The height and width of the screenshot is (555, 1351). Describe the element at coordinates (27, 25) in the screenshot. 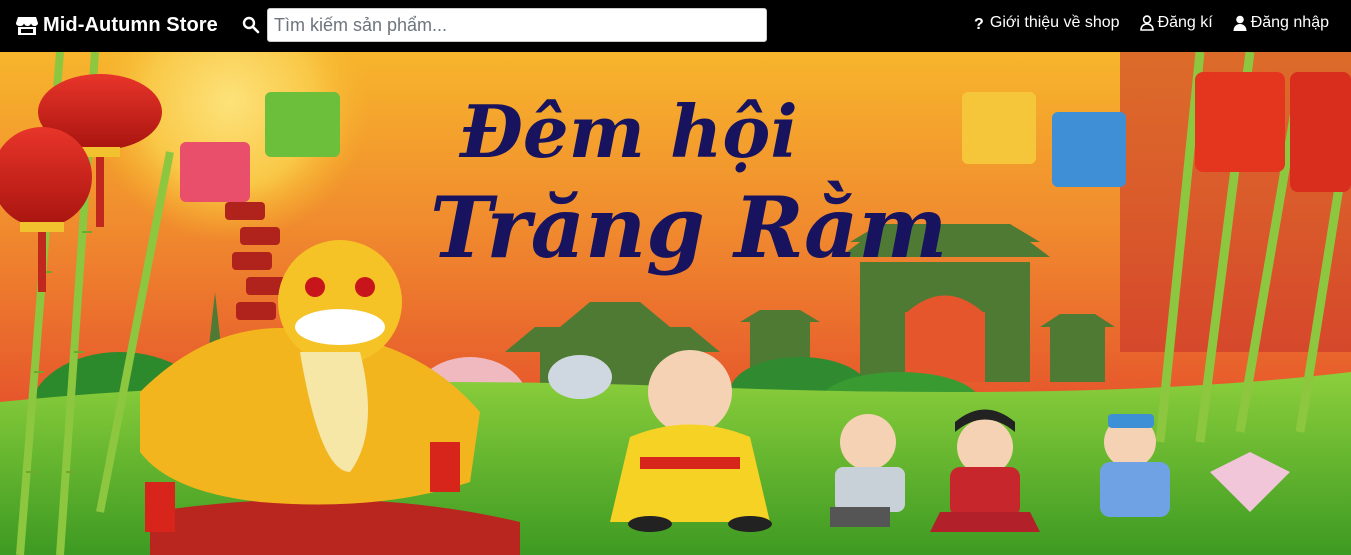

I see `store-icon` at that location.